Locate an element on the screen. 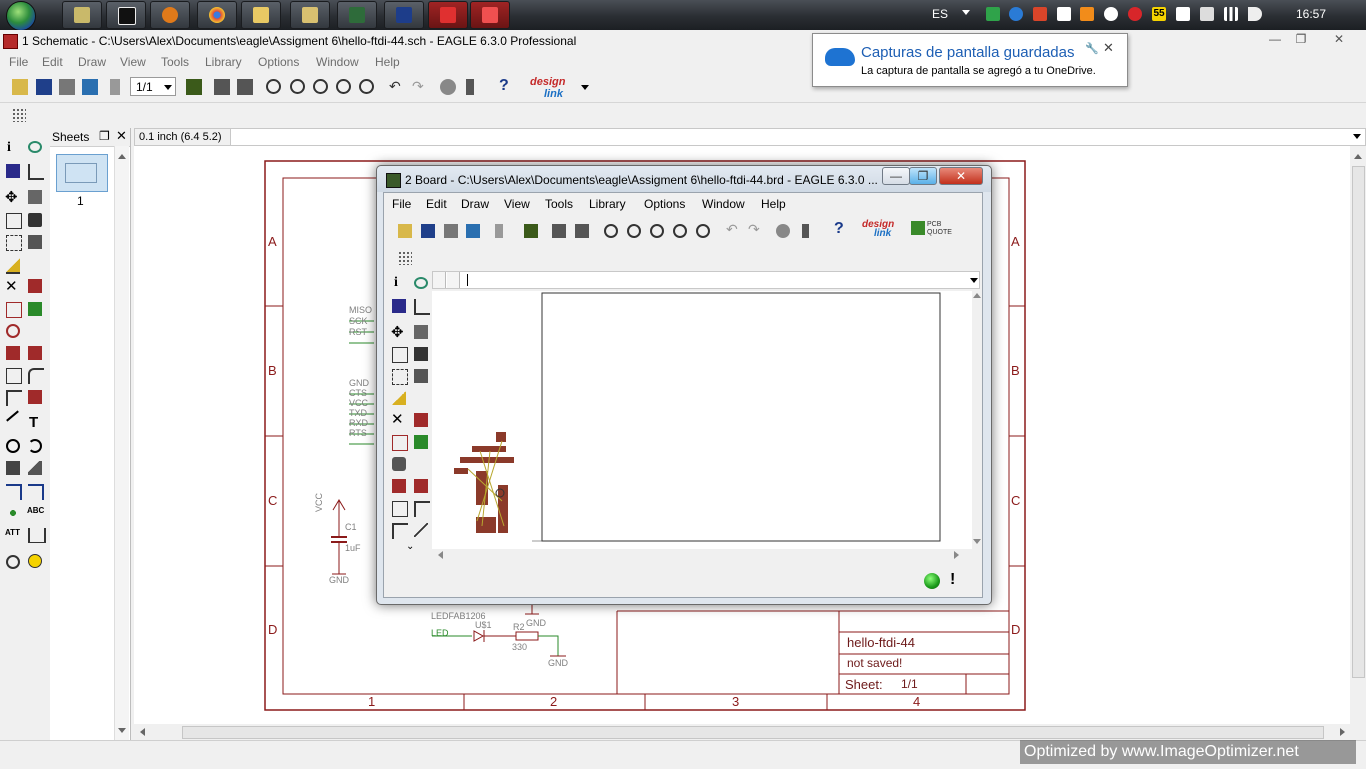 The width and height of the screenshot is (1366, 769). board-minimize-button: — is located at coordinates (896, 176).